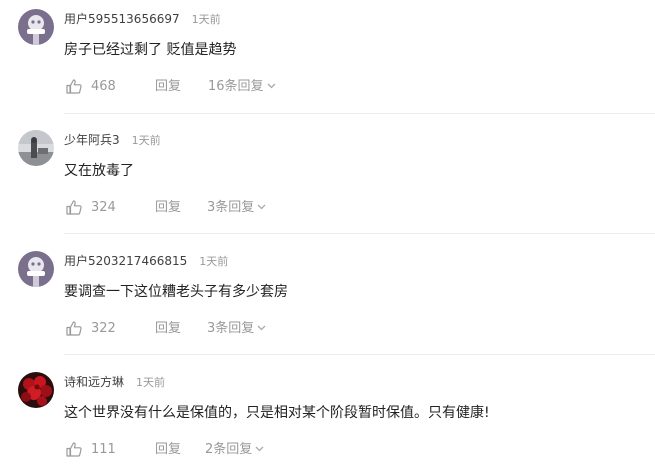 The height and width of the screenshot is (472, 655). Describe the element at coordinates (92, 140) in the screenshot. I see `username: 少年阿兵3` at that location.